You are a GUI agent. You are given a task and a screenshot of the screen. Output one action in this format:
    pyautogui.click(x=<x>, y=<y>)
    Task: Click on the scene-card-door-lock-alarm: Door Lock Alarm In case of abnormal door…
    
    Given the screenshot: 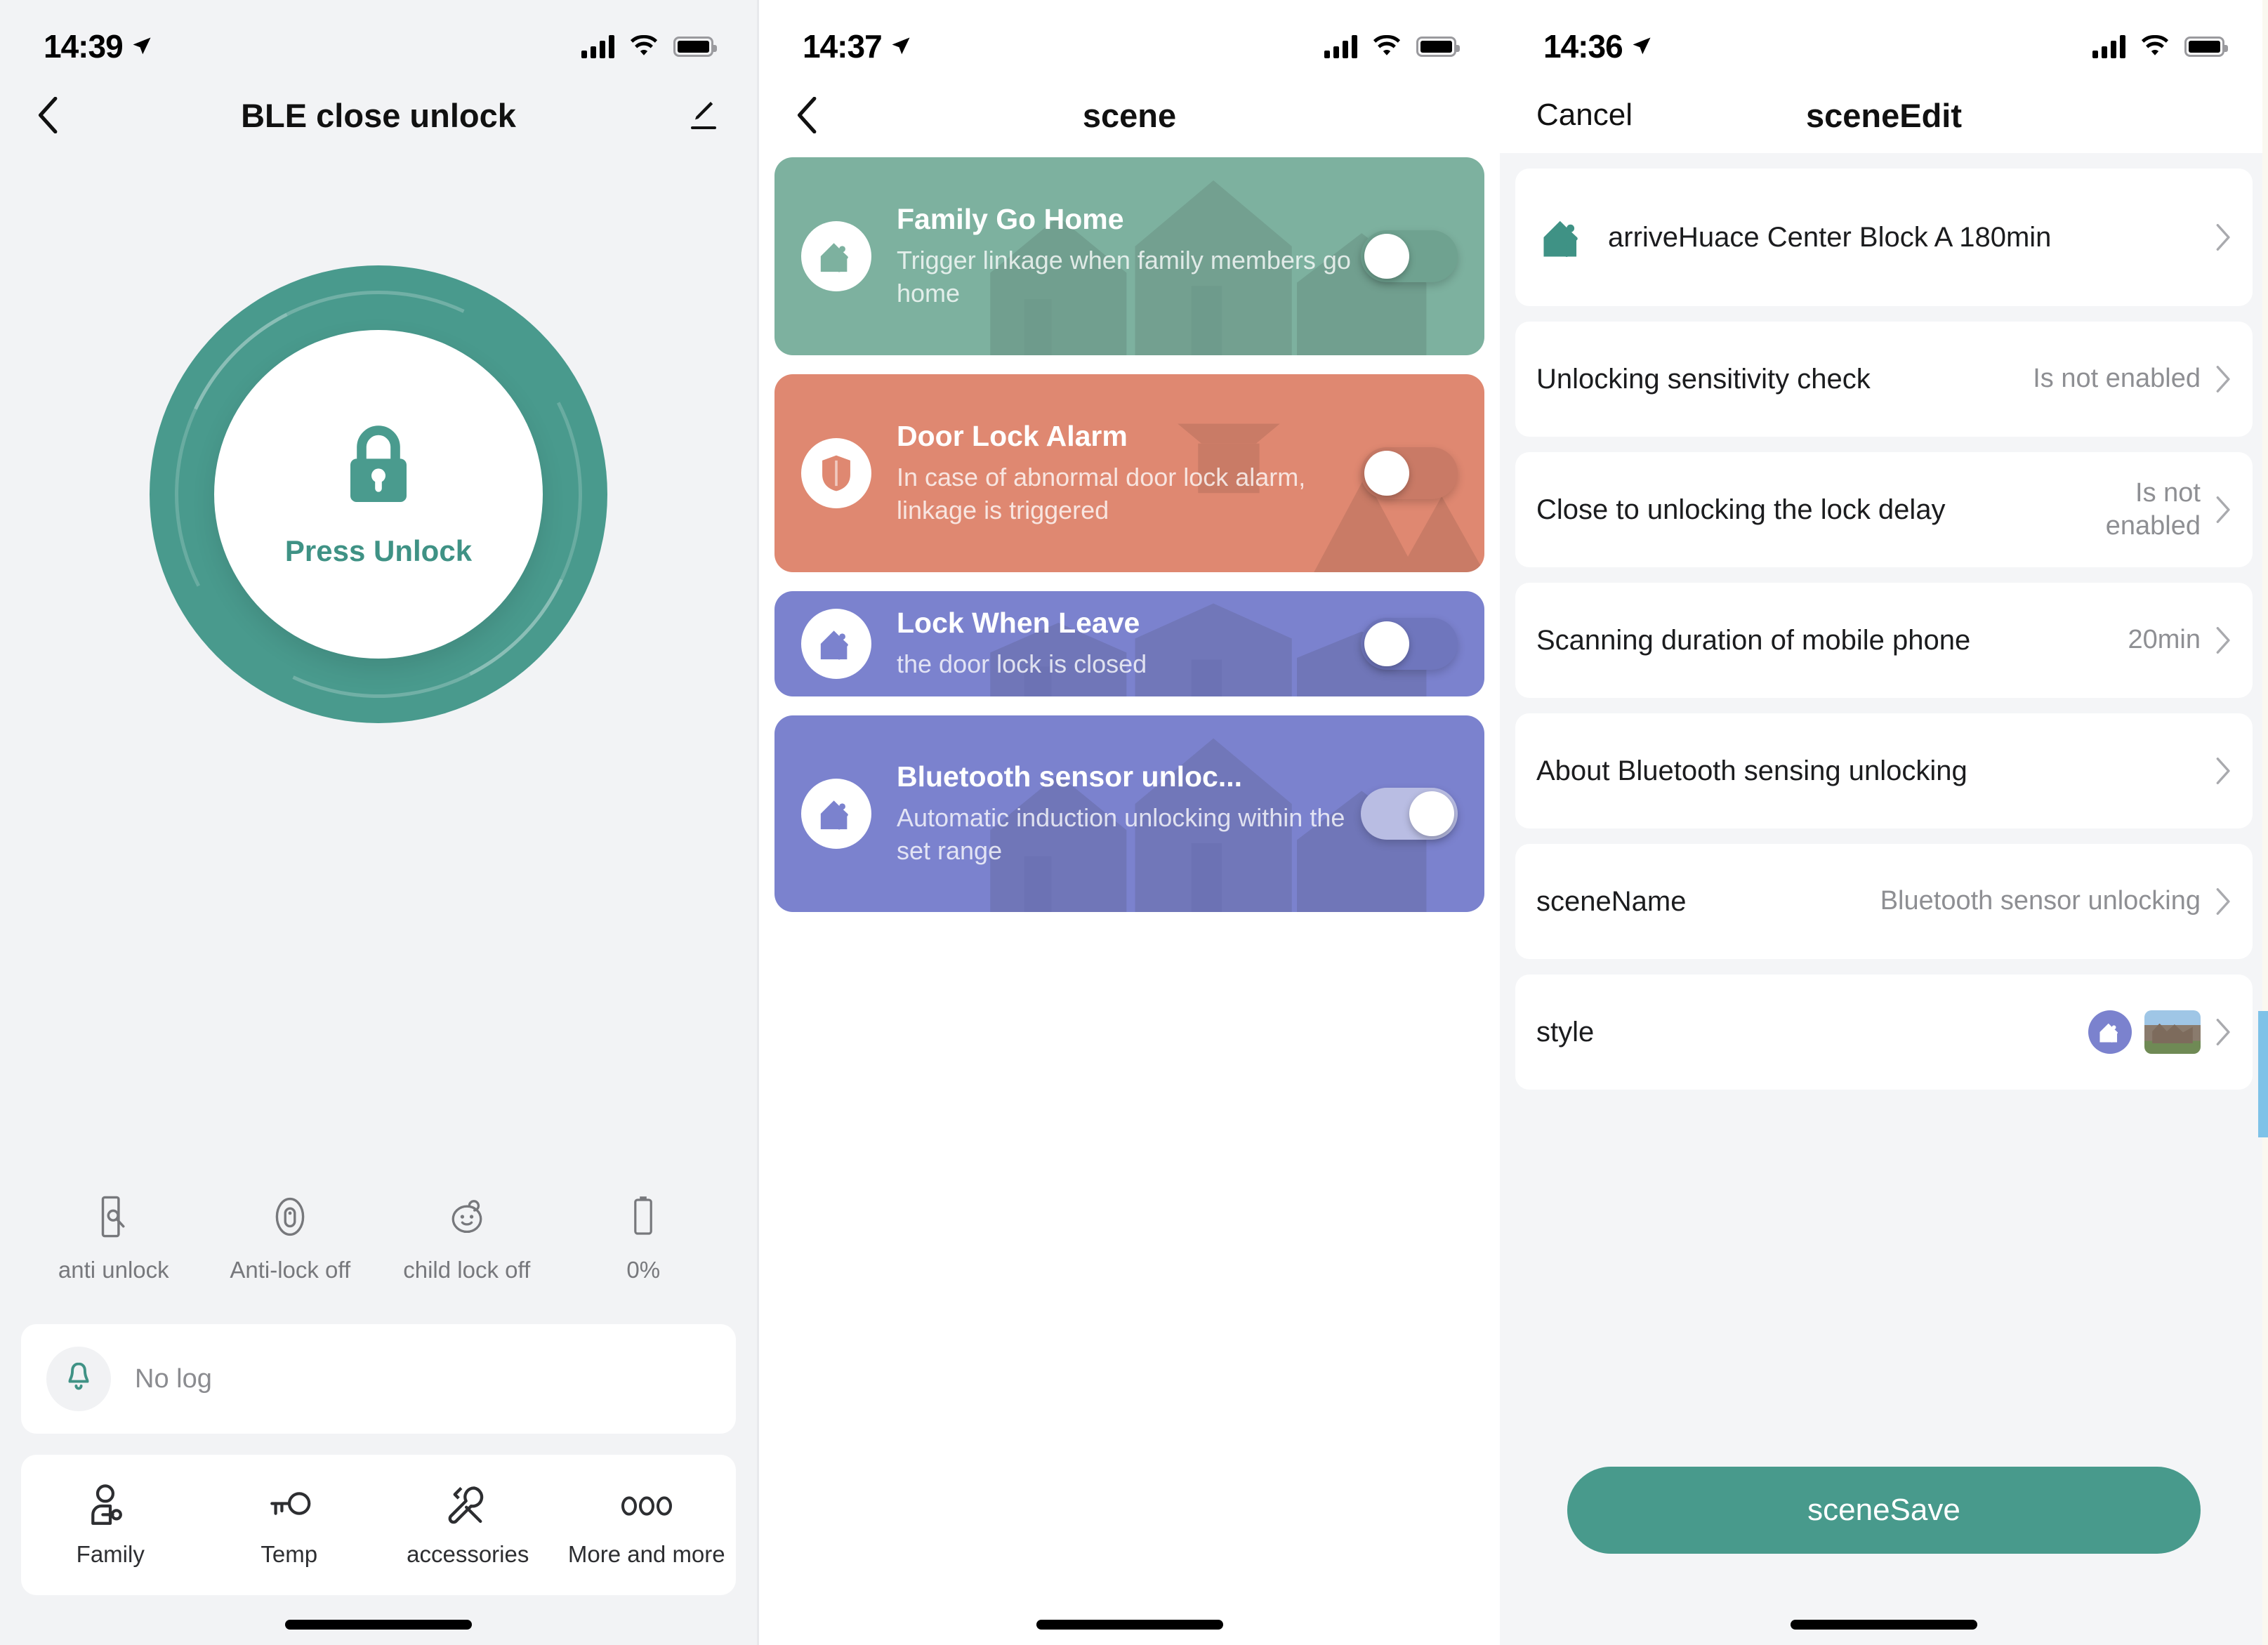 What is the action you would take?
    pyautogui.click(x=1129, y=473)
    